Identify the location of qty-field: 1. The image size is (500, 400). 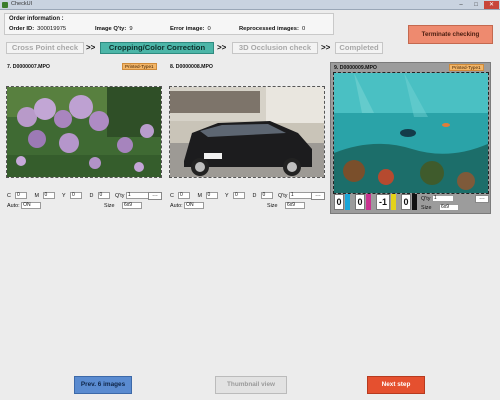
(442, 198).